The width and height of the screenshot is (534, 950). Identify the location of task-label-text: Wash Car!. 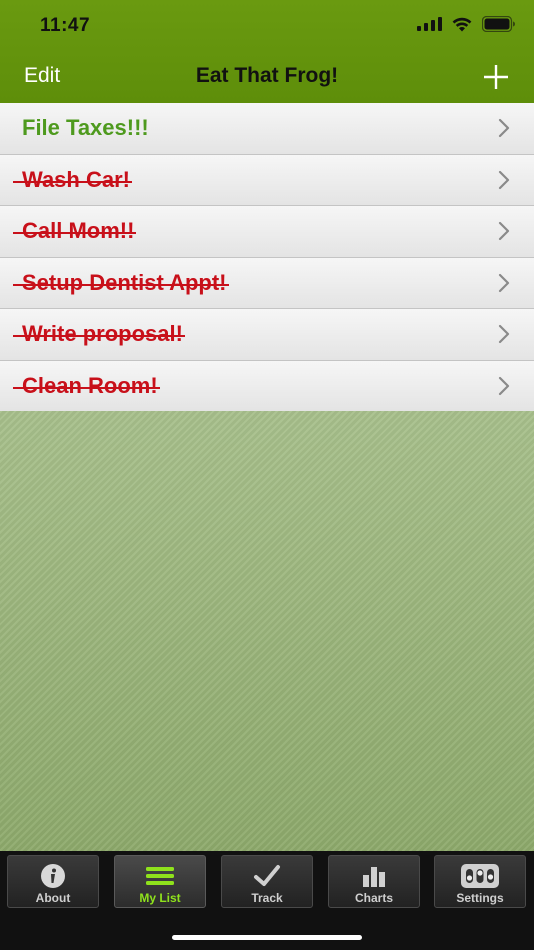
(76, 179).